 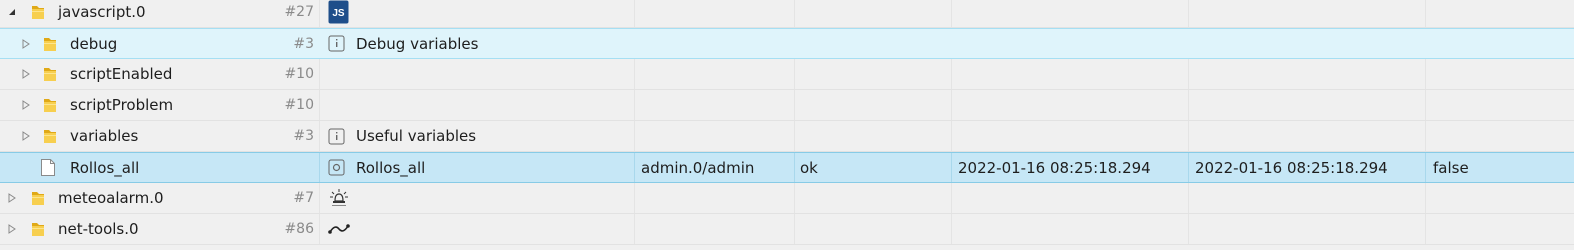 I want to click on tree-row-scriptproblem: scriptProblem #10, so click(x=787, y=105).